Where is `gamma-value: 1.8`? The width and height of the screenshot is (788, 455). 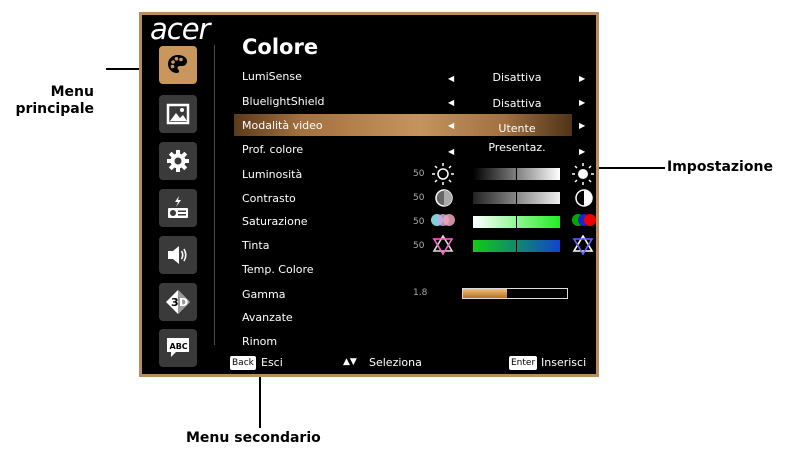
gamma-value: 1.8 is located at coordinates (420, 293).